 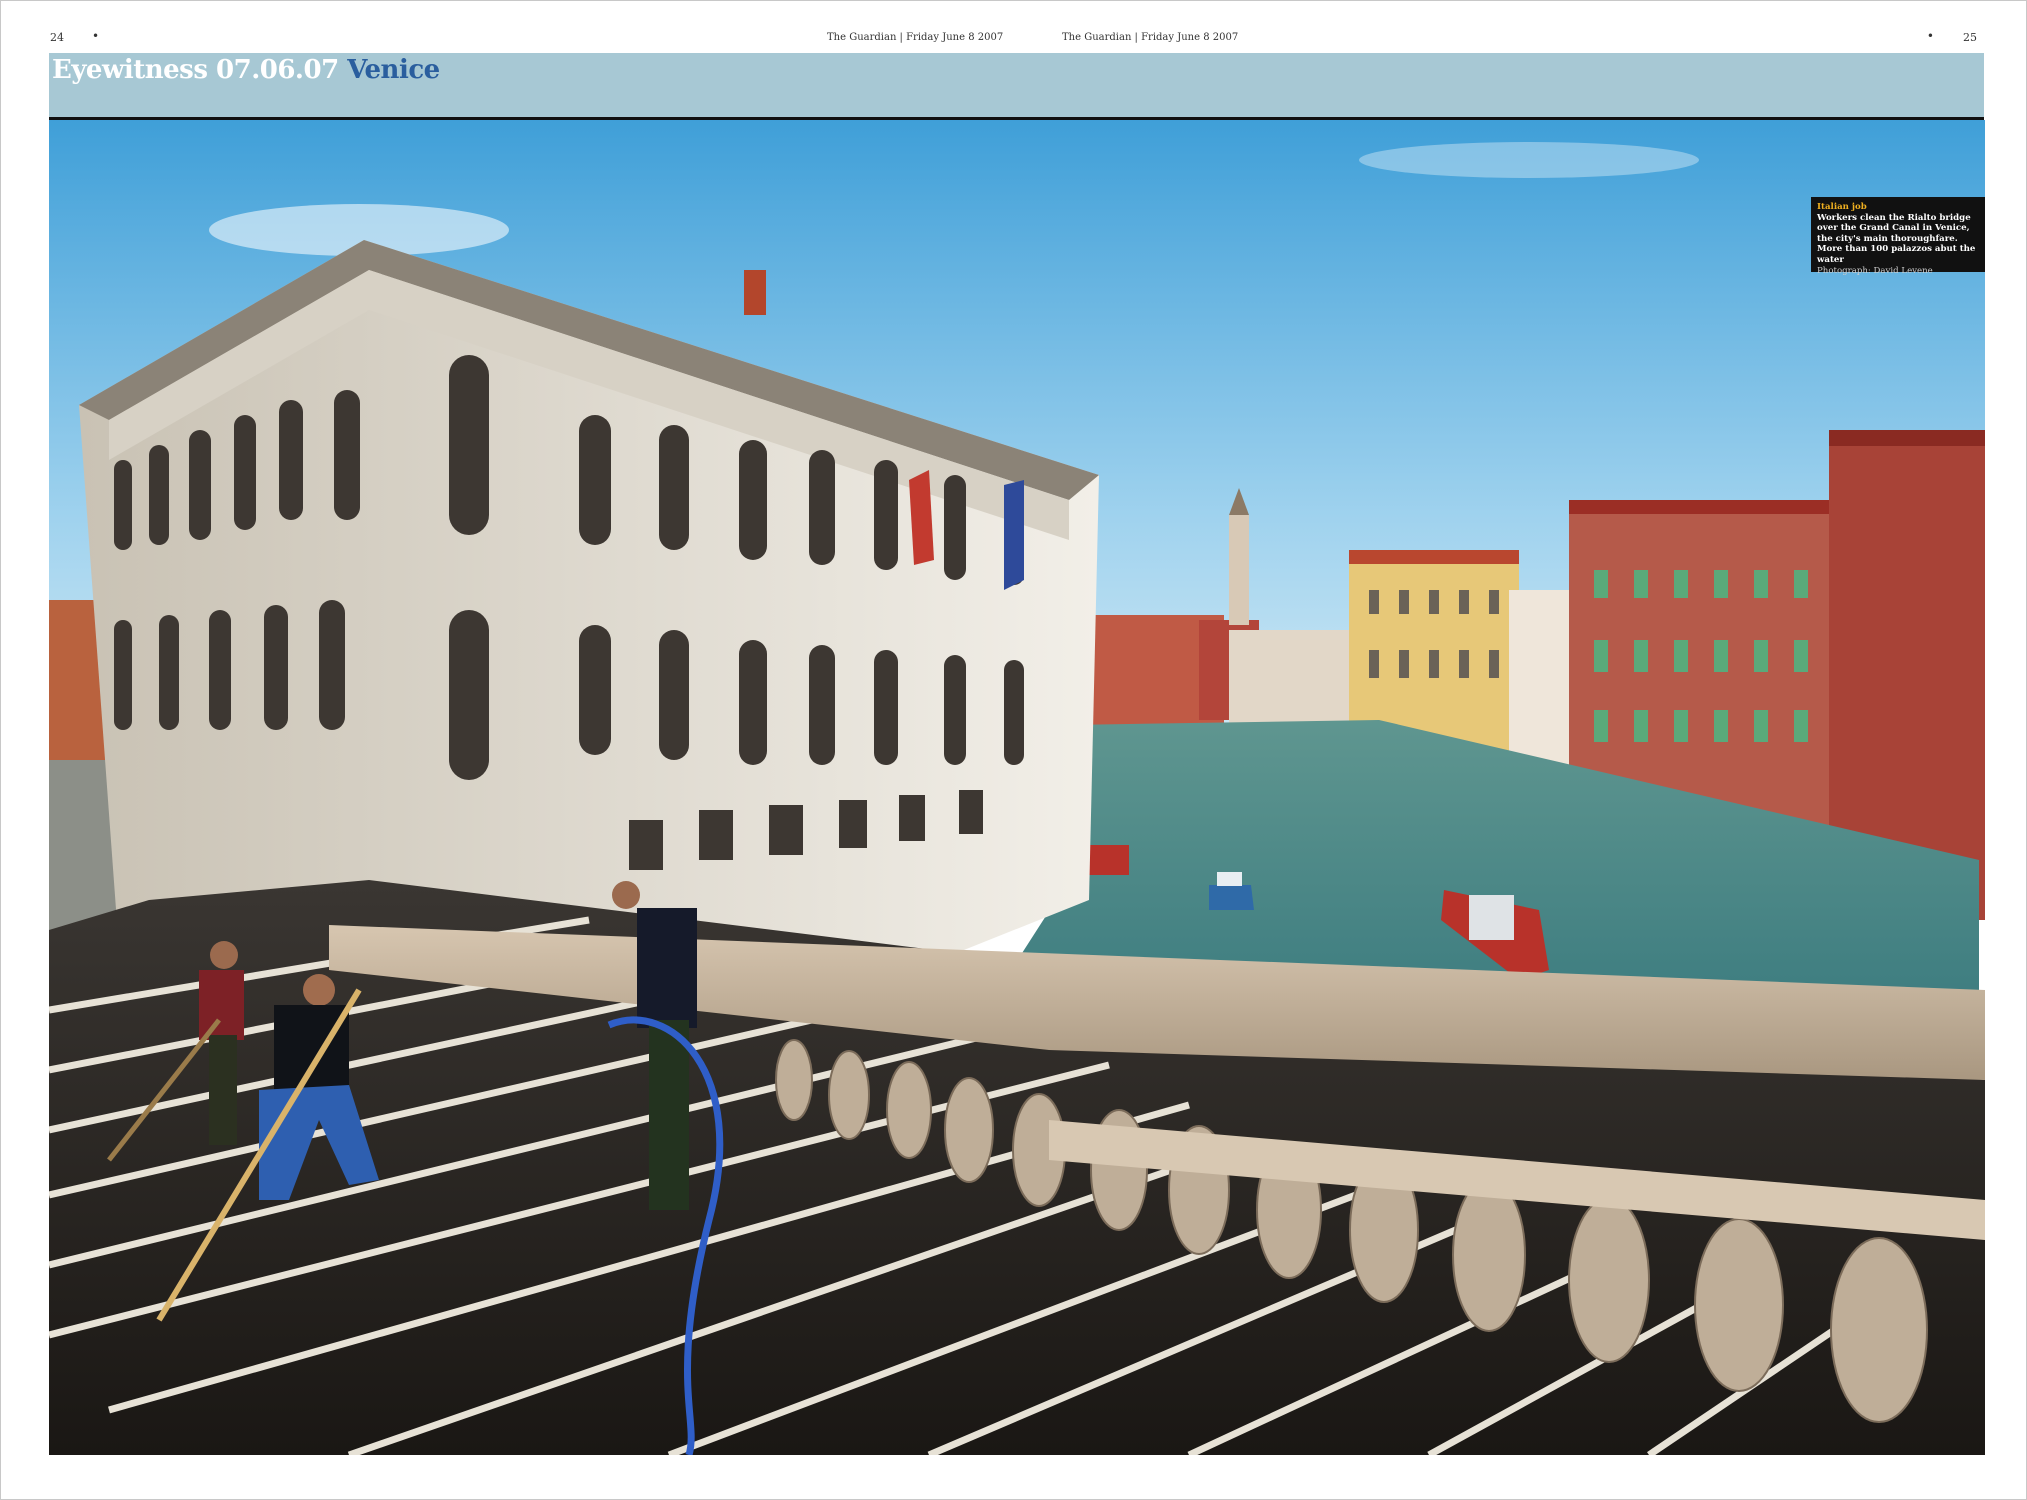 What do you see at coordinates (915, 37) in the screenshot?
I see `running-head-left: The Guardian | Friday June 8 2007` at bounding box center [915, 37].